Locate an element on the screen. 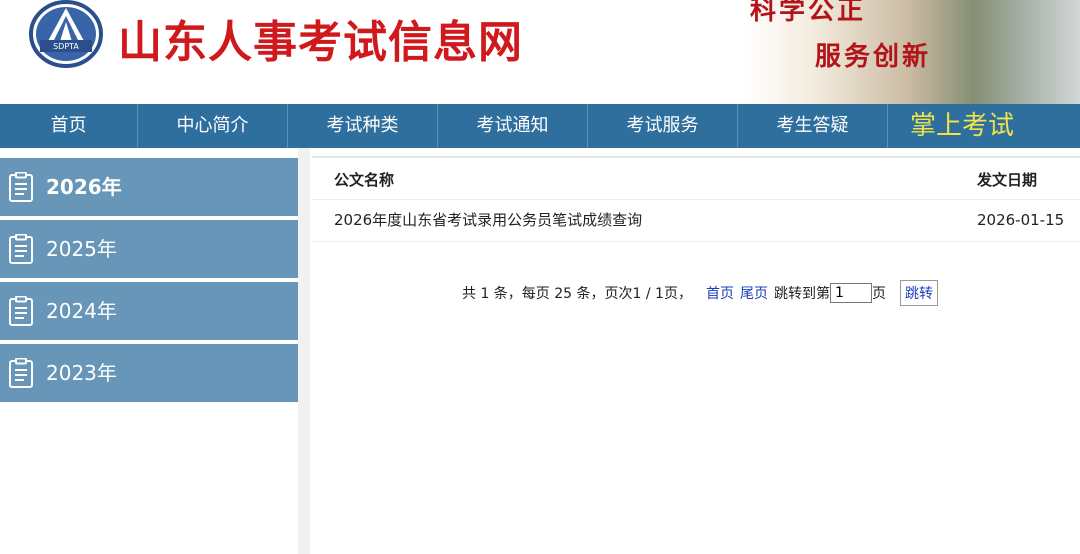 The height and width of the screenshot is (554, 1080). main-nav: 首页 中心简介 考试种类 考试通知 考试服务 考生答疑 掌上考试 is located at coordinates (540, 126).